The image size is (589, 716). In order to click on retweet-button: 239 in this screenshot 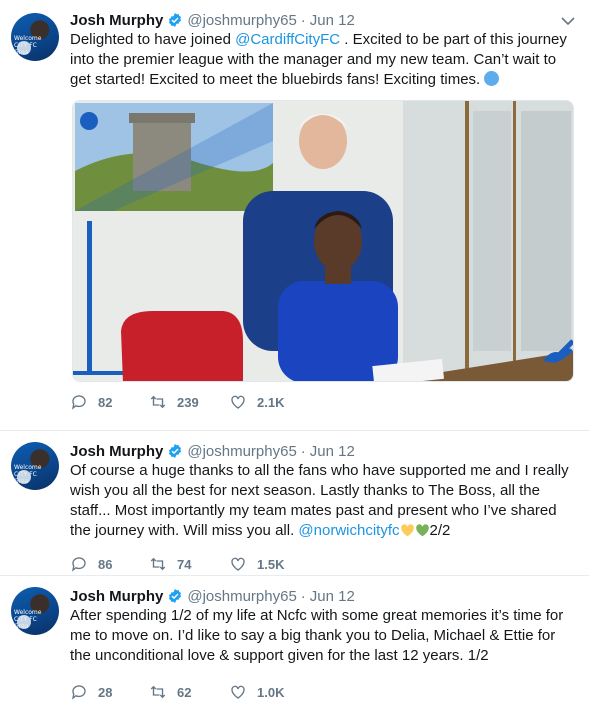, I will do `click(189, 402)`.